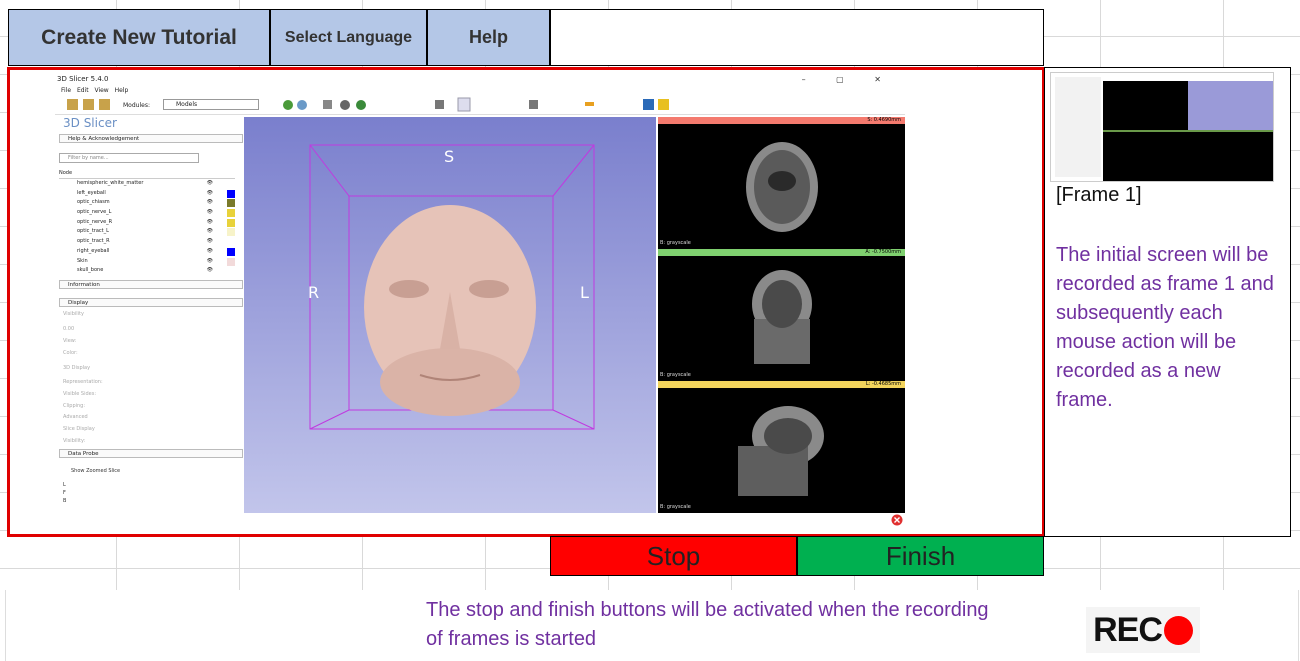 This screenshot has height=661, width=1300. Describe the element at coordinates (848, 79) in the screenshot. I see `window-controls: – ▢ ✕` at that location.